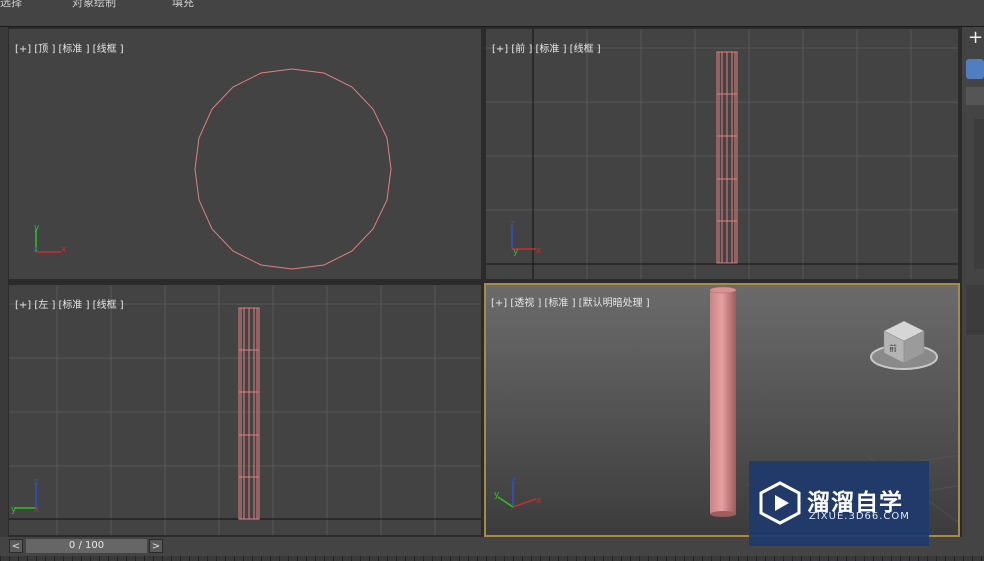 The height and width of the screenshot is (561, 984). I want to click on viewcube-icon: 前, so click(904, 345).